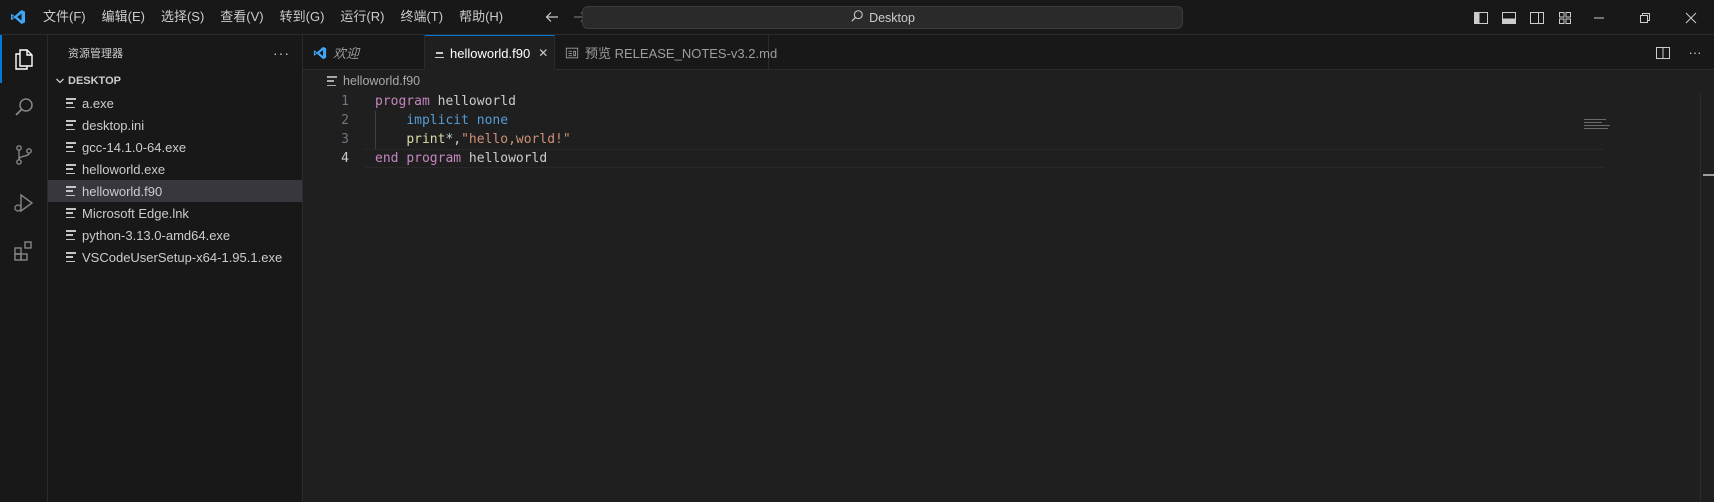  What do you see at coordinates (1537, 18) in the screenshot?
I see `toggle-secondary-sidebar-icon` at bounding box center [1537, 18].